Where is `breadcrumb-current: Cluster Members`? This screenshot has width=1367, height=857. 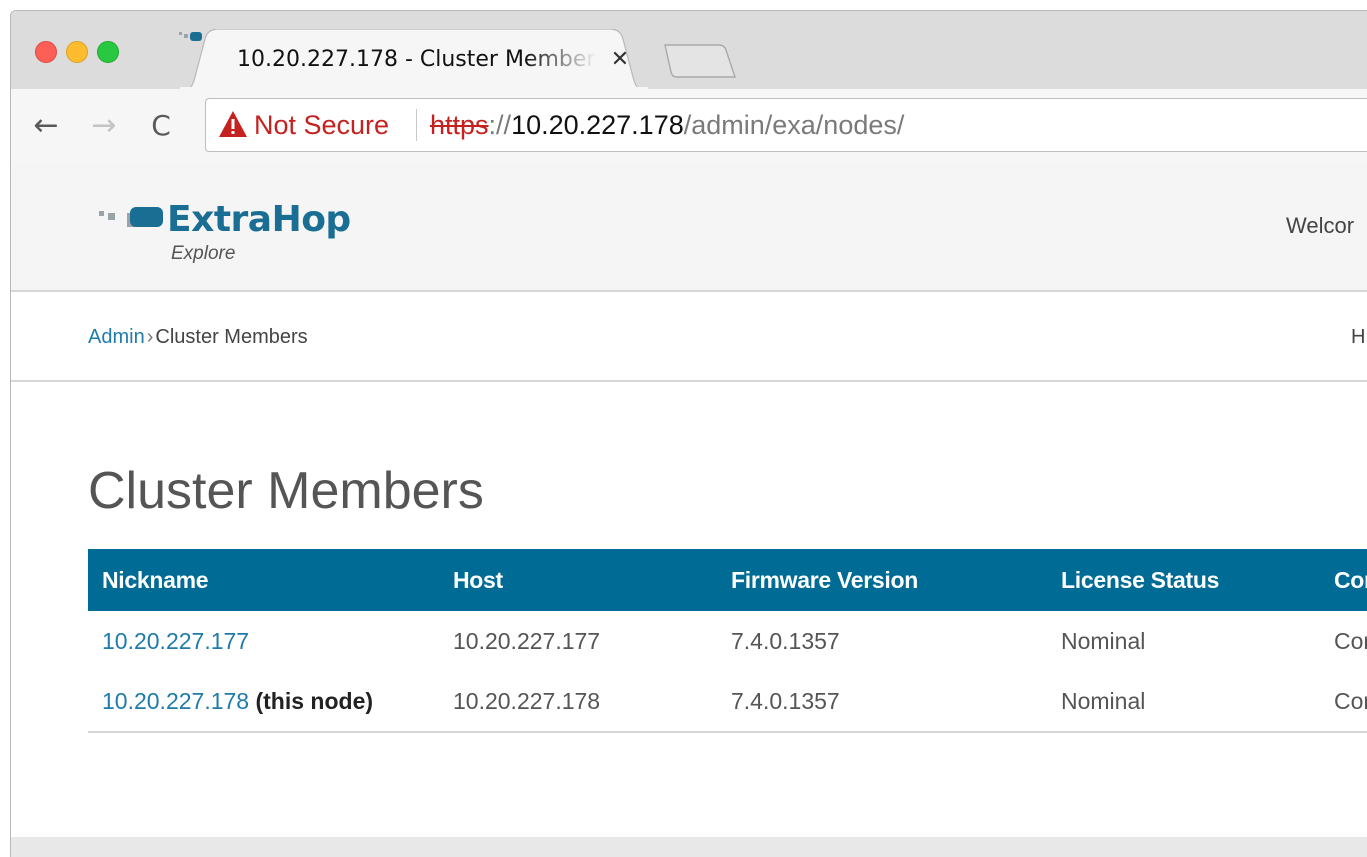 breadcrumb-current: Cluster Members is located at coordinates (231, 337).